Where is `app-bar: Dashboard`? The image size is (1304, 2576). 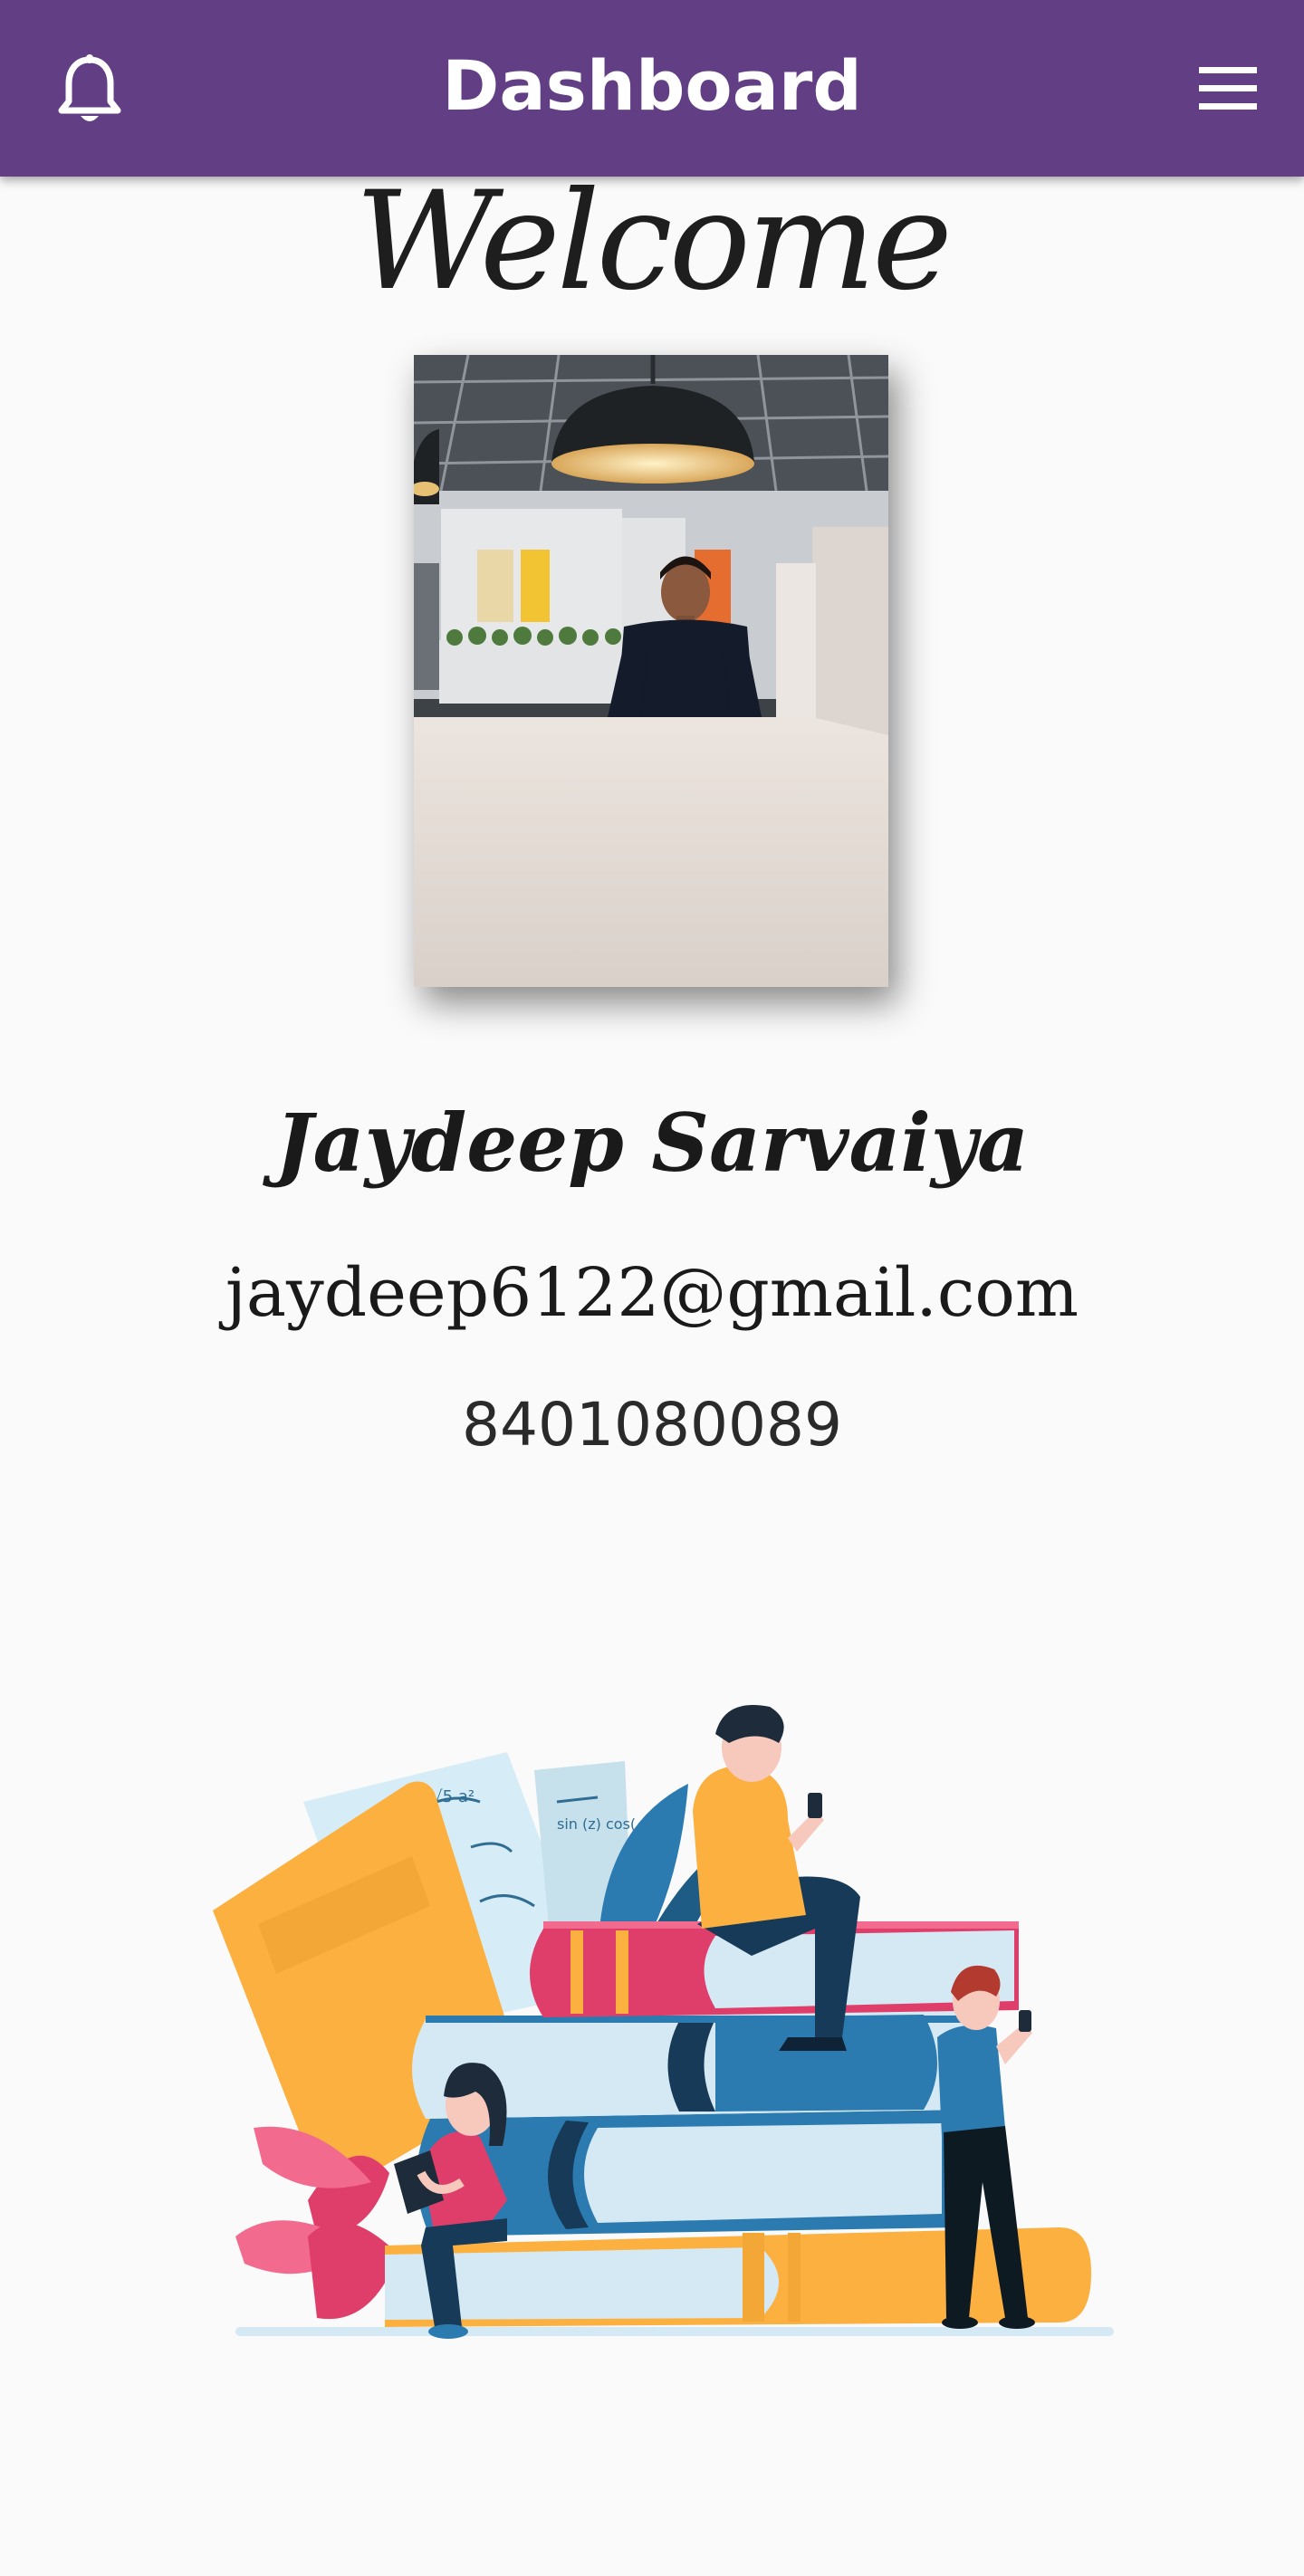
app-bar: Dashboard is located at coordinates (652, 88).